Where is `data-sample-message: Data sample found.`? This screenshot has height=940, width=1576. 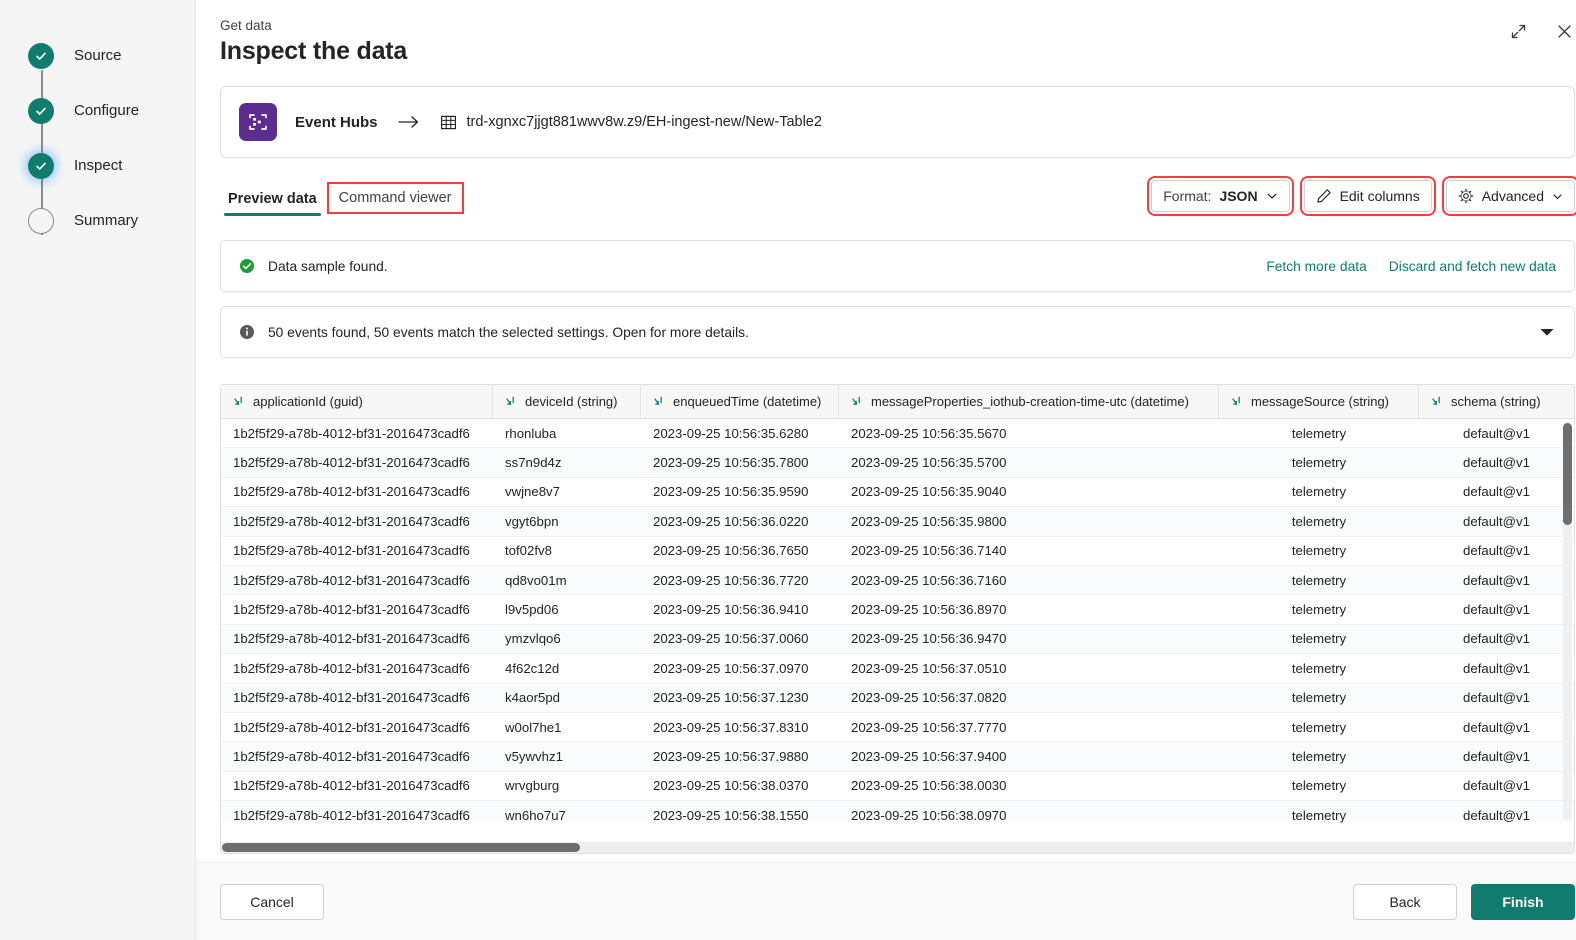 data-sample-message: Data sample found. is located at coordinates (328, 266).